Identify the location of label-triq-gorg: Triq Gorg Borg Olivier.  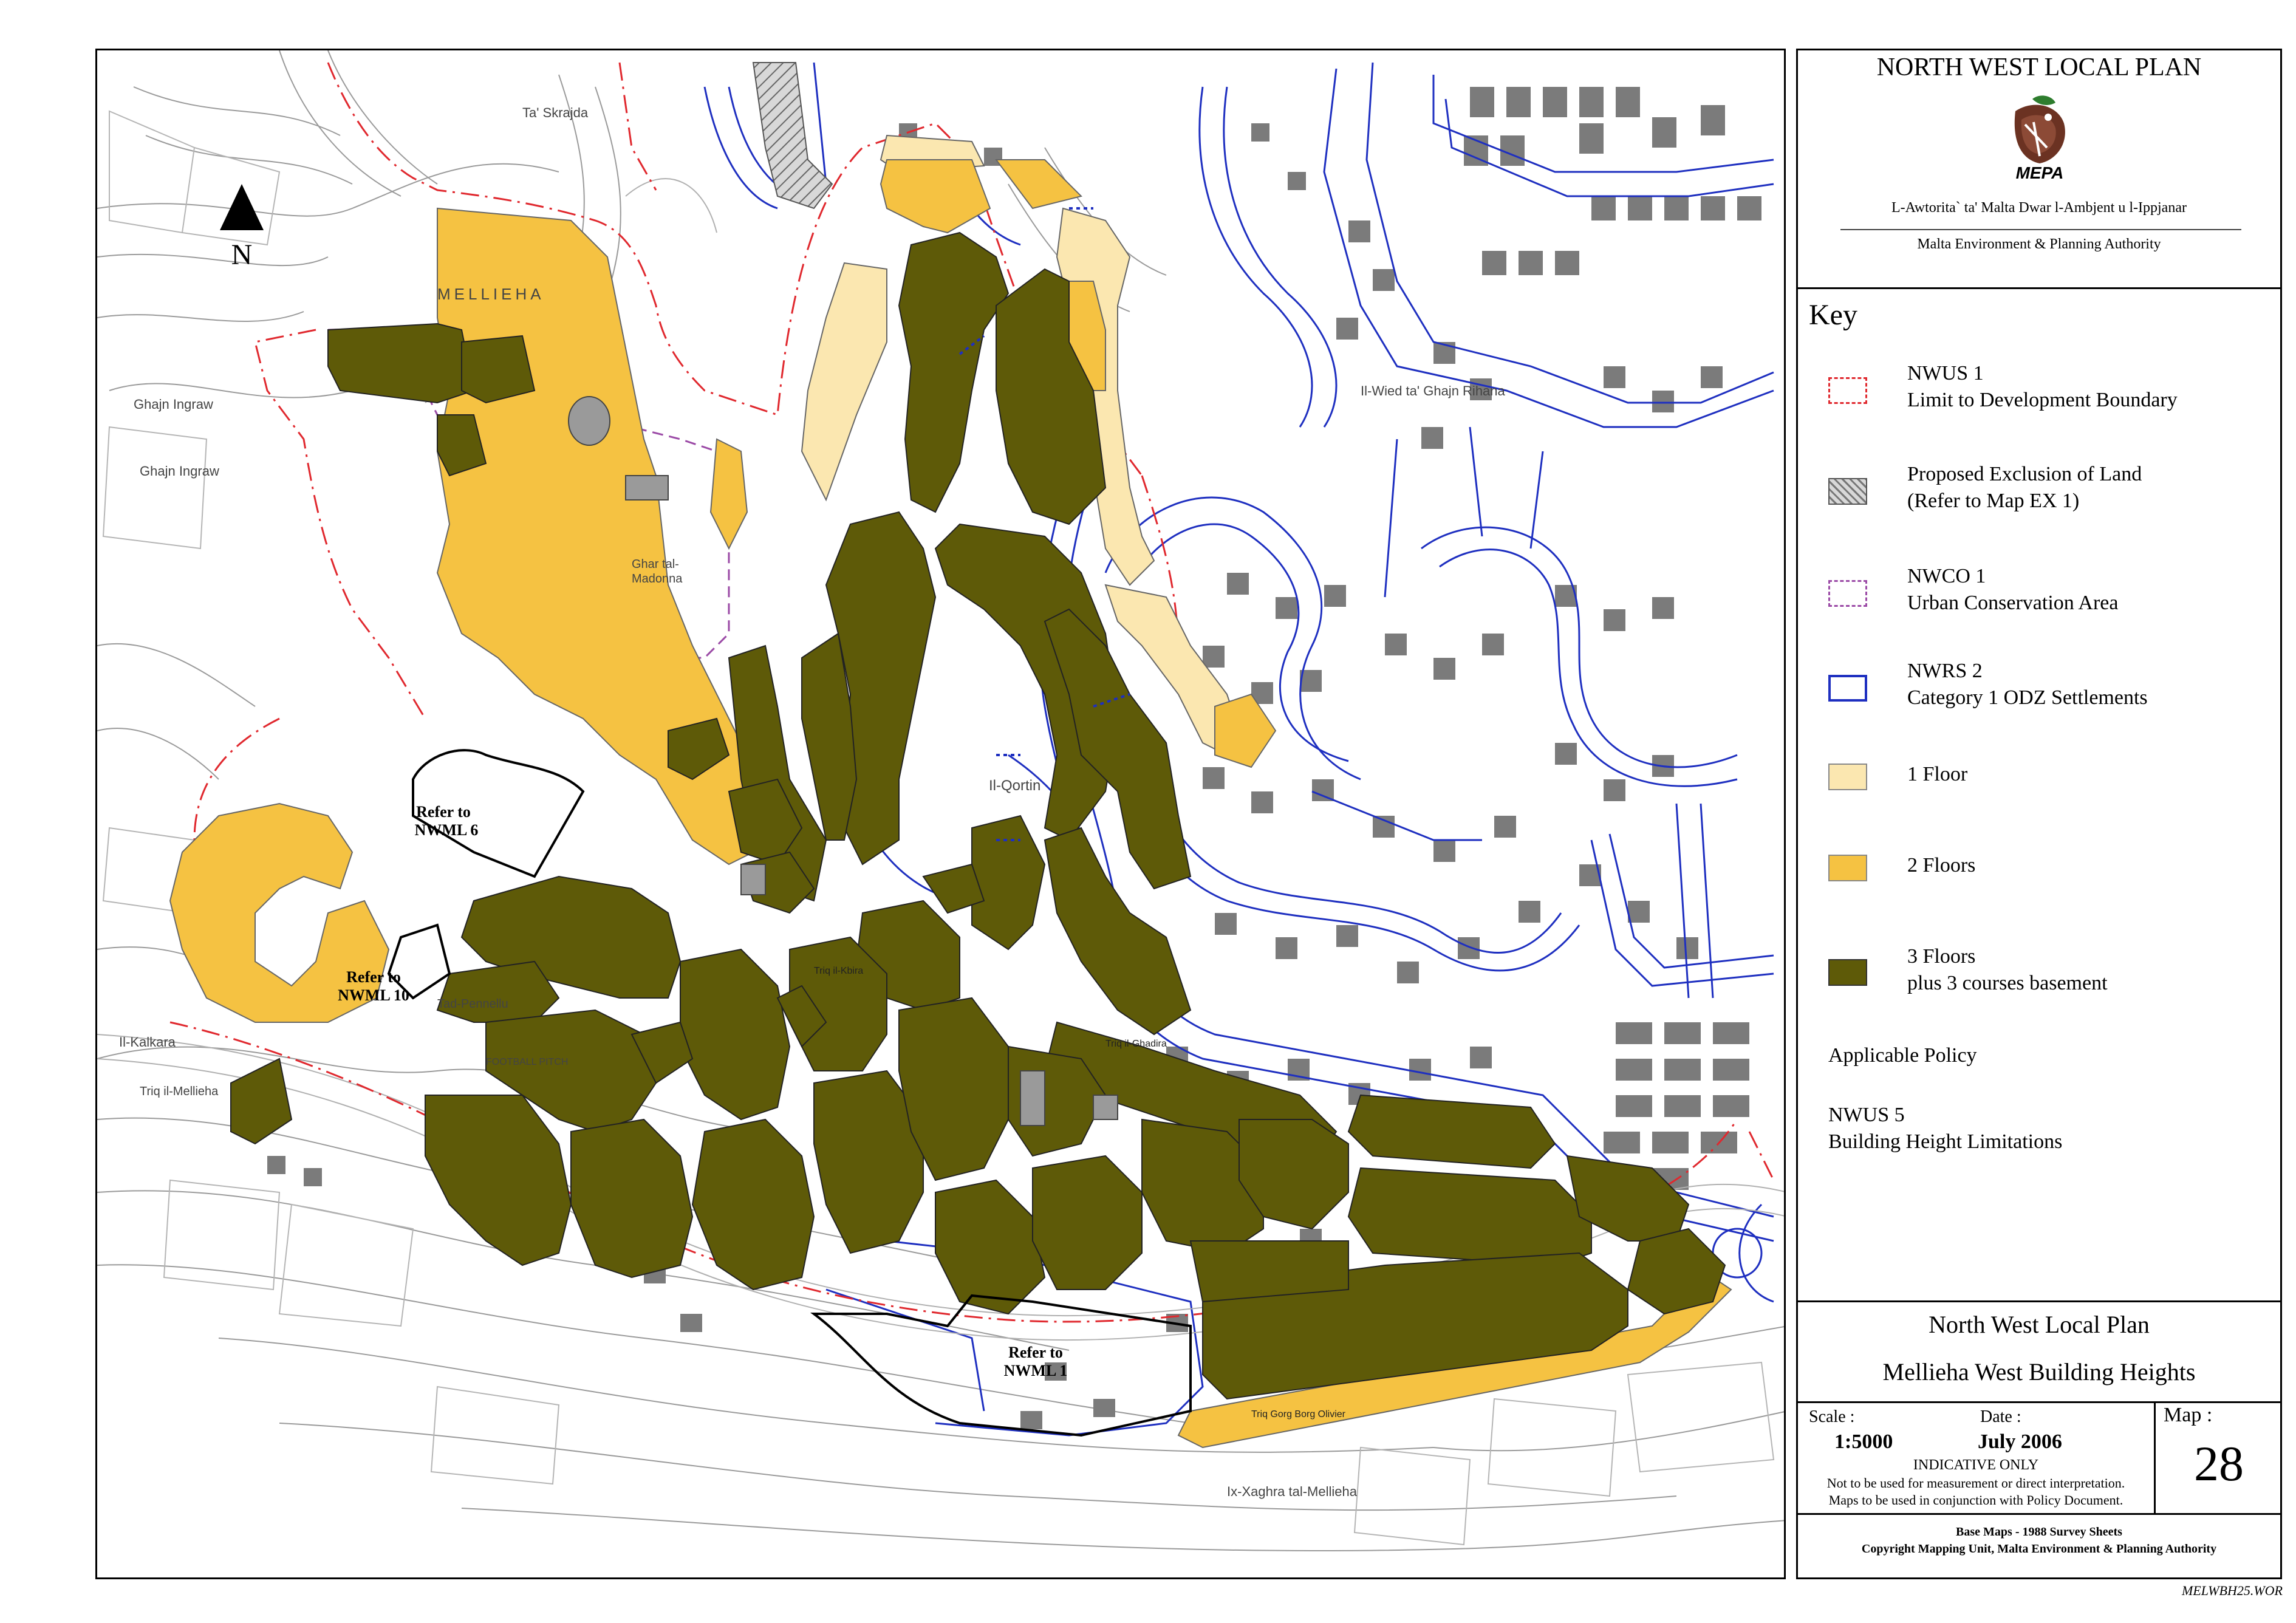
(1298, 1414).